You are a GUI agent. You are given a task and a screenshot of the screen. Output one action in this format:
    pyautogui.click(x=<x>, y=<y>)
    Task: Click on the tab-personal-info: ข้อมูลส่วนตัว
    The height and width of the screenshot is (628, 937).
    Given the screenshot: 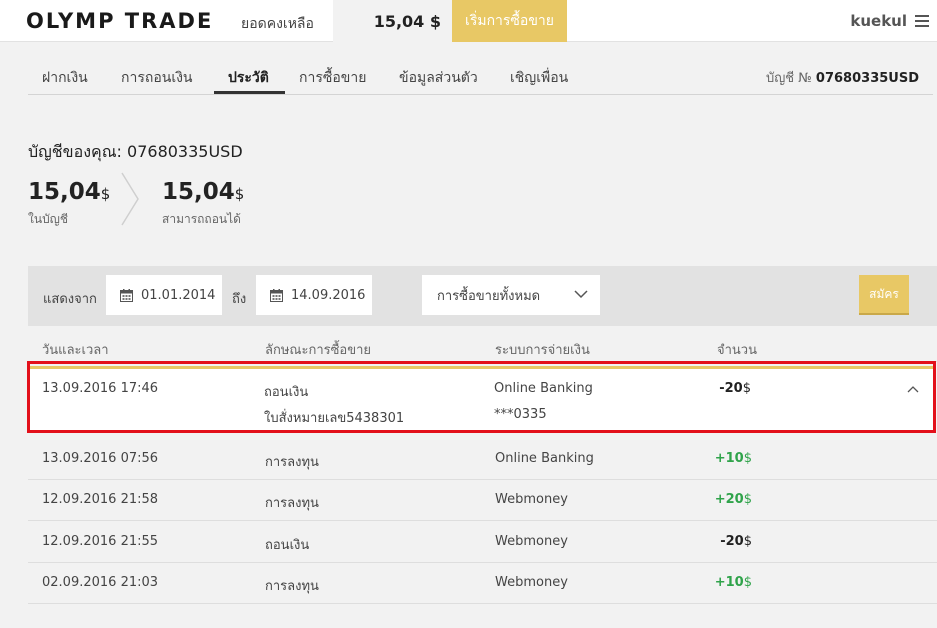 What is the action you would take?
    pyautogui.click(x=438, y=78)
    